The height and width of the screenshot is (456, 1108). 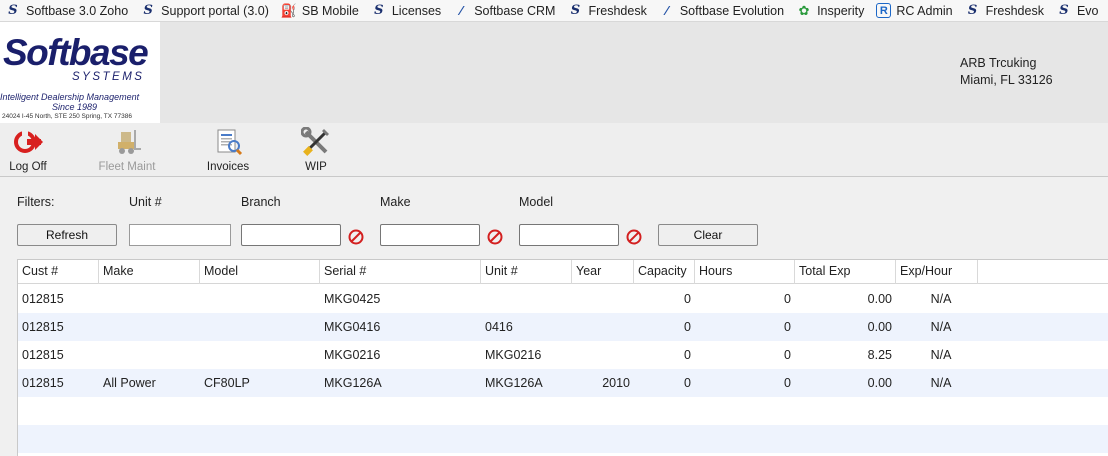 What do you see at coordinates (416, 10) in the screenshot?
I see `bookmark-label: Licenses` at bounding box center [416, 10].